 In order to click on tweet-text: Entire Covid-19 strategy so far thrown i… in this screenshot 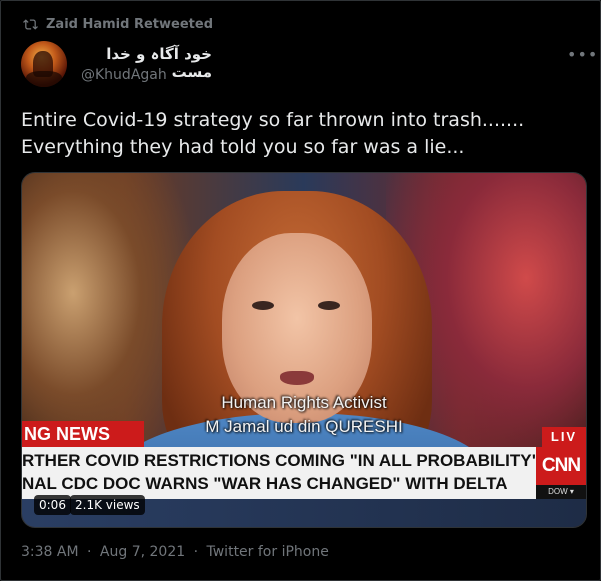, I will do `click(306, 134)`.